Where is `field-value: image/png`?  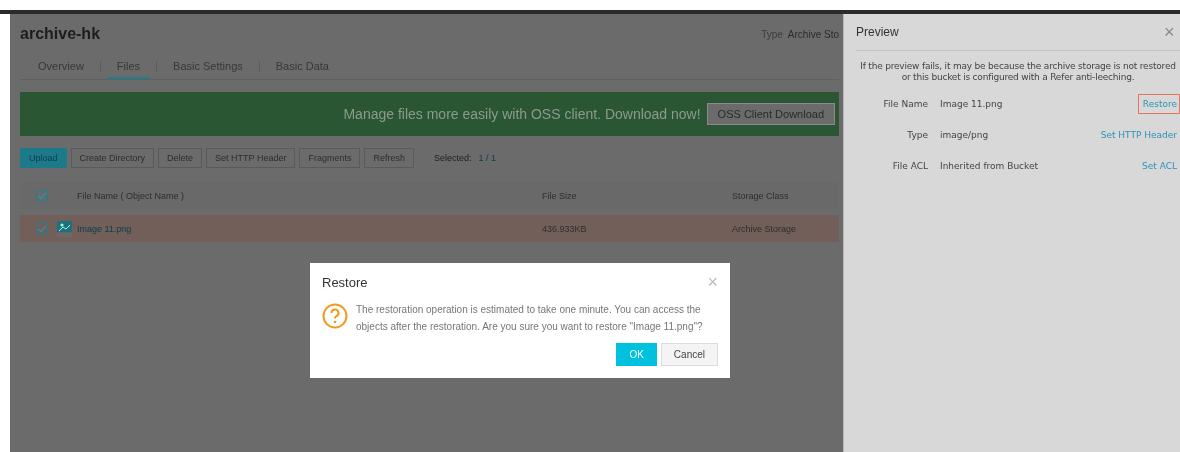 field-value: image/png is located at coordinates (965, 135).